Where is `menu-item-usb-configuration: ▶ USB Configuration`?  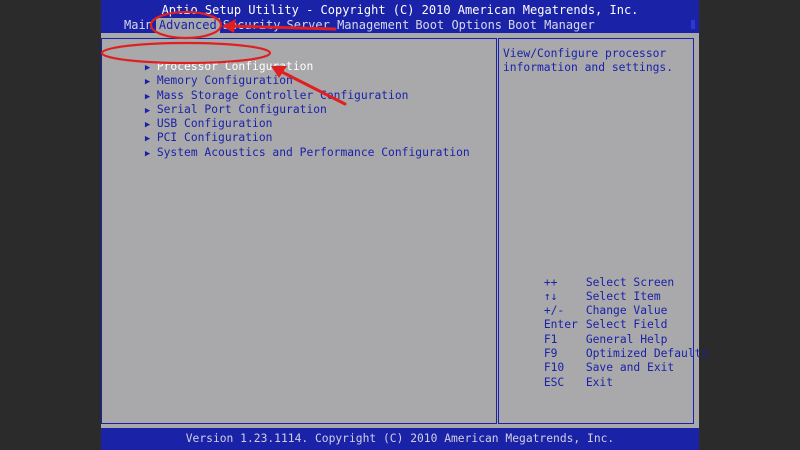 menu-item-usb-configuration: ▶ USB Configuration is located at coordinates (188, 116).